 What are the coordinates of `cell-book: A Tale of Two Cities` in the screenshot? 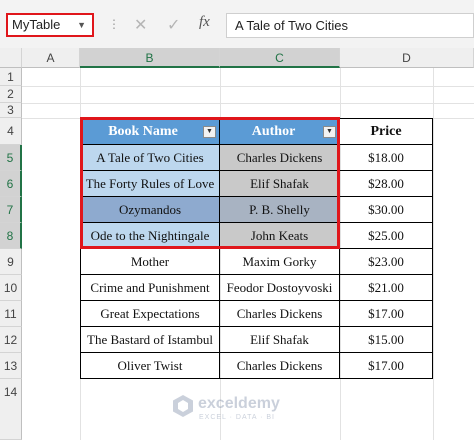 It's located at (150, 158).